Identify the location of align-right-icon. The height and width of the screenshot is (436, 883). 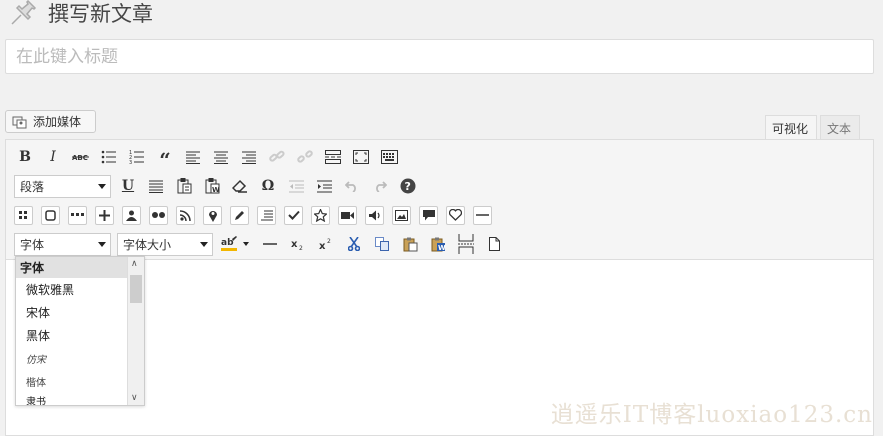
(249, 157).